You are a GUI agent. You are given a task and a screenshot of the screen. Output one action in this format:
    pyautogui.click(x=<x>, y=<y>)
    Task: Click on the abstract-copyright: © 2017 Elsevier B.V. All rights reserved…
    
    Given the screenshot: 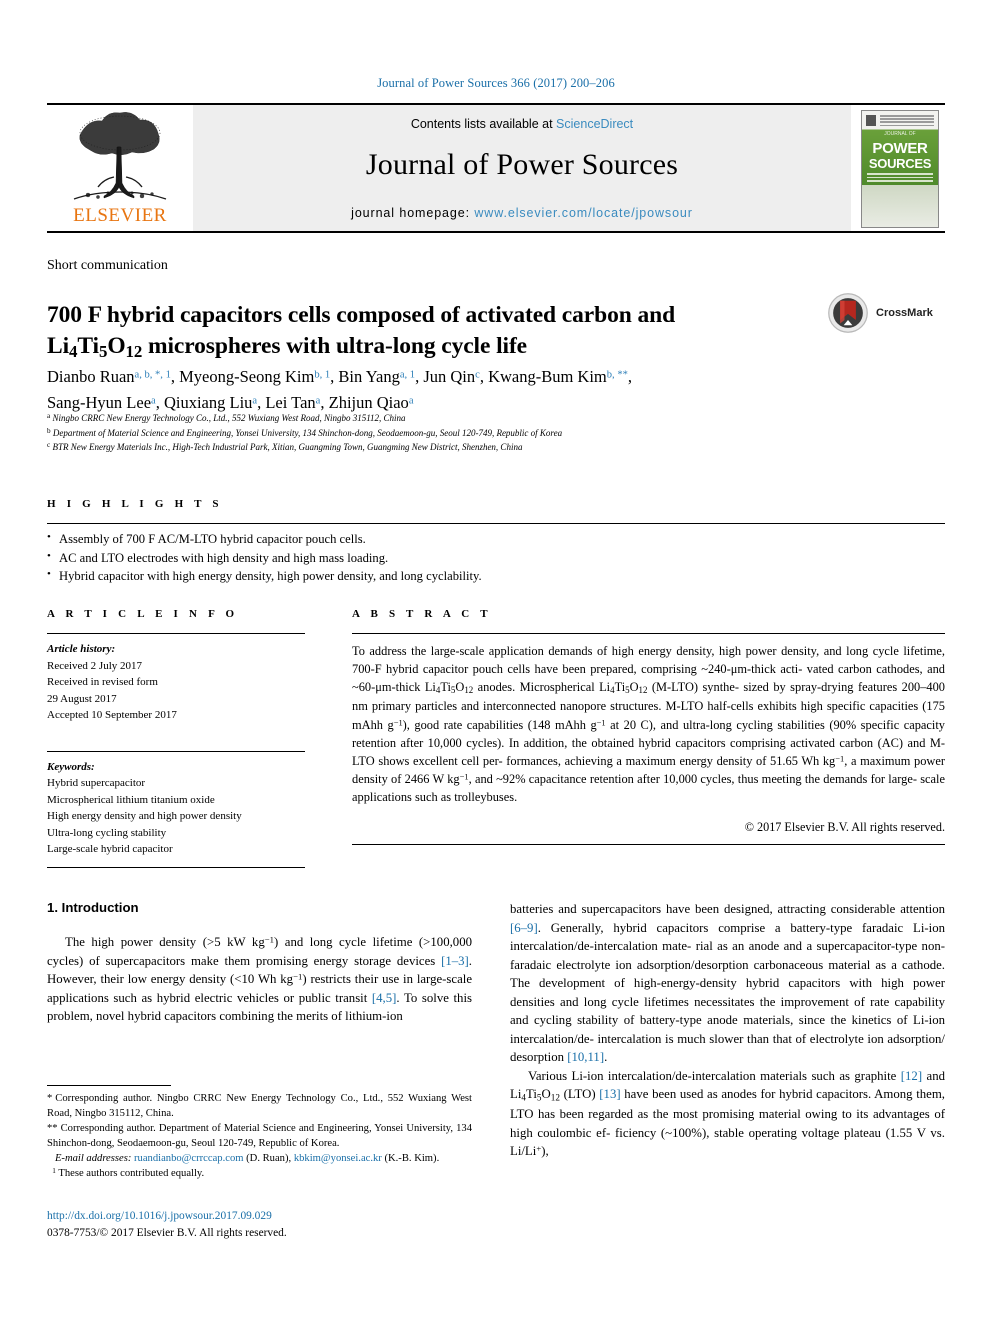 What is the action you would take?
    pyautogui.click(x=844, y=827)
    